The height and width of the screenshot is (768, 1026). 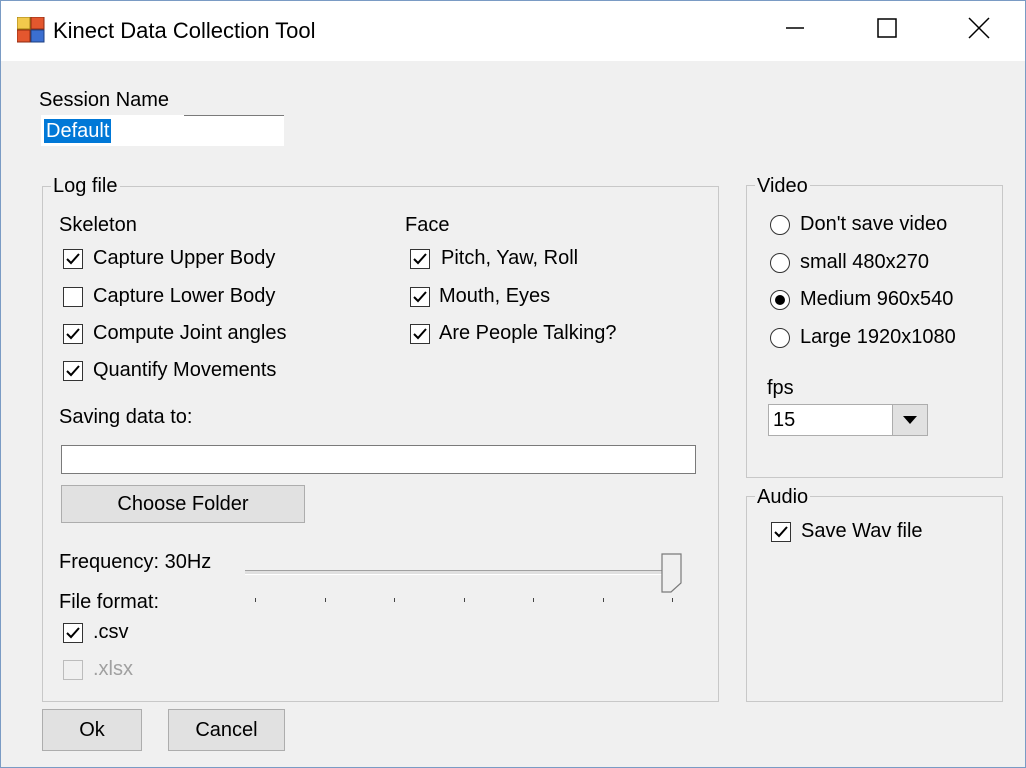 I want to click on radio-dont-save-video, so click(x=780, y=225).